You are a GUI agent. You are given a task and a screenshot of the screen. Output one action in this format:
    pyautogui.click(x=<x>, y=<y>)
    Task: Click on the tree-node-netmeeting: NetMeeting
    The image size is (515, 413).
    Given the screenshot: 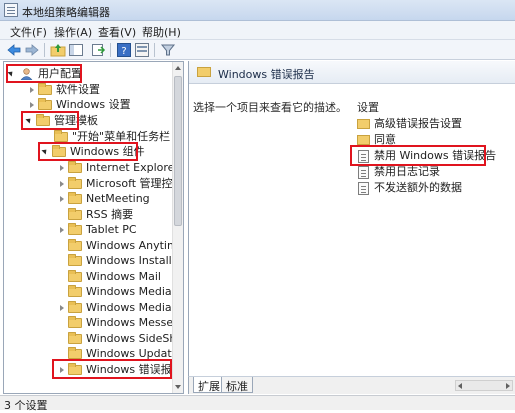 What is the action you would take?
    pyautogui.click(x=89, y=199)
    